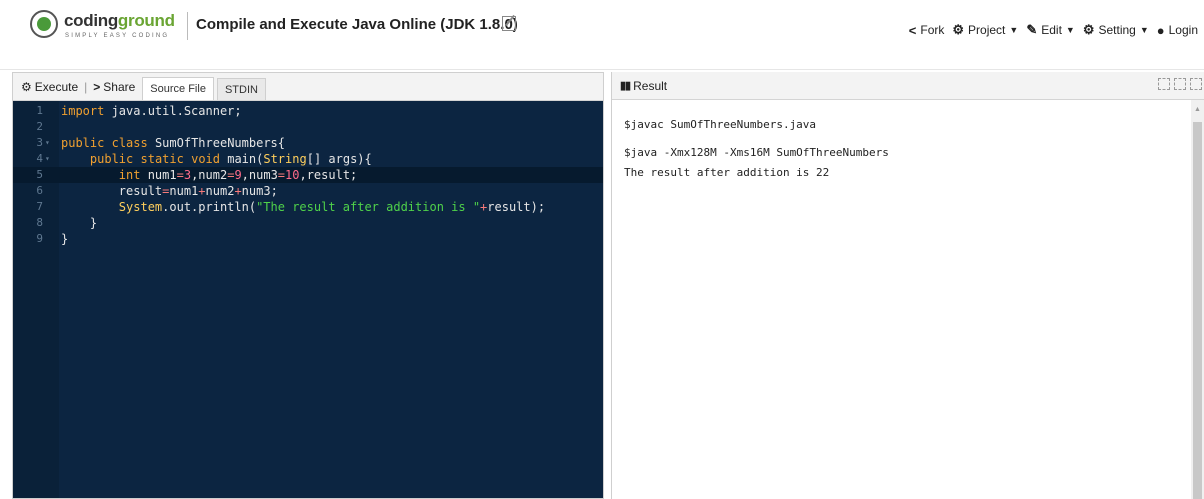 This screenshot has height=499, width=1204. What do you see at coordinates (308, 111) in the screenshot?
I see `code-line: 1 import java.util.Scanner;` at bounding box center [308, 111].